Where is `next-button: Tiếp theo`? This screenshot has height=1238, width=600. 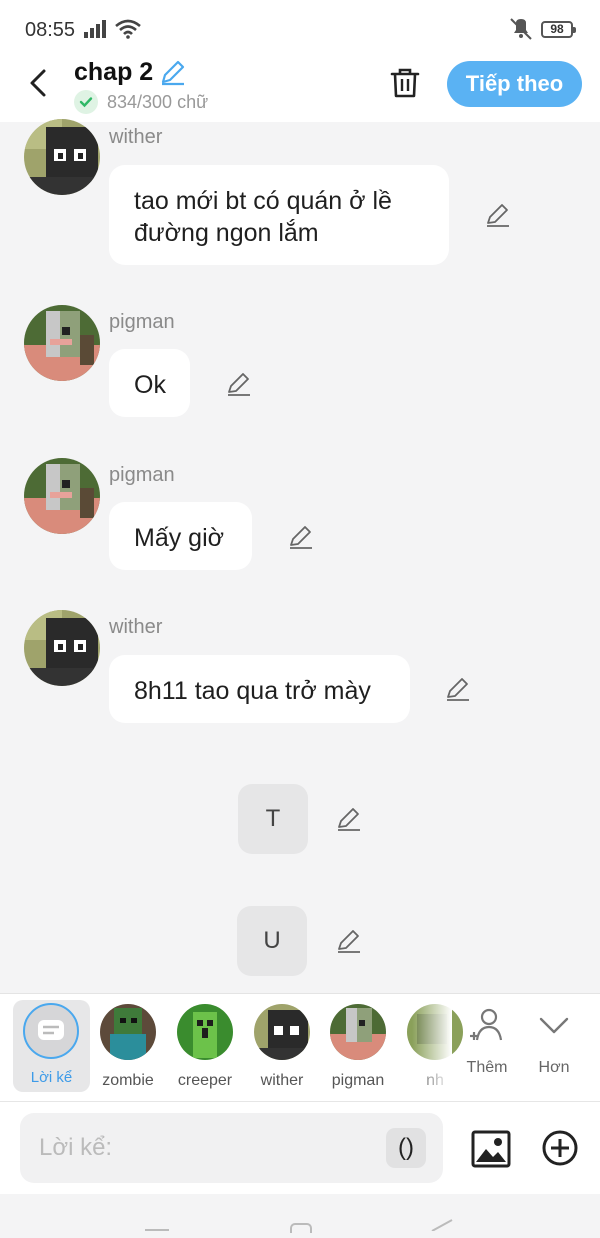
next-button: Tiếp theo is located at coordinates (514, 84).